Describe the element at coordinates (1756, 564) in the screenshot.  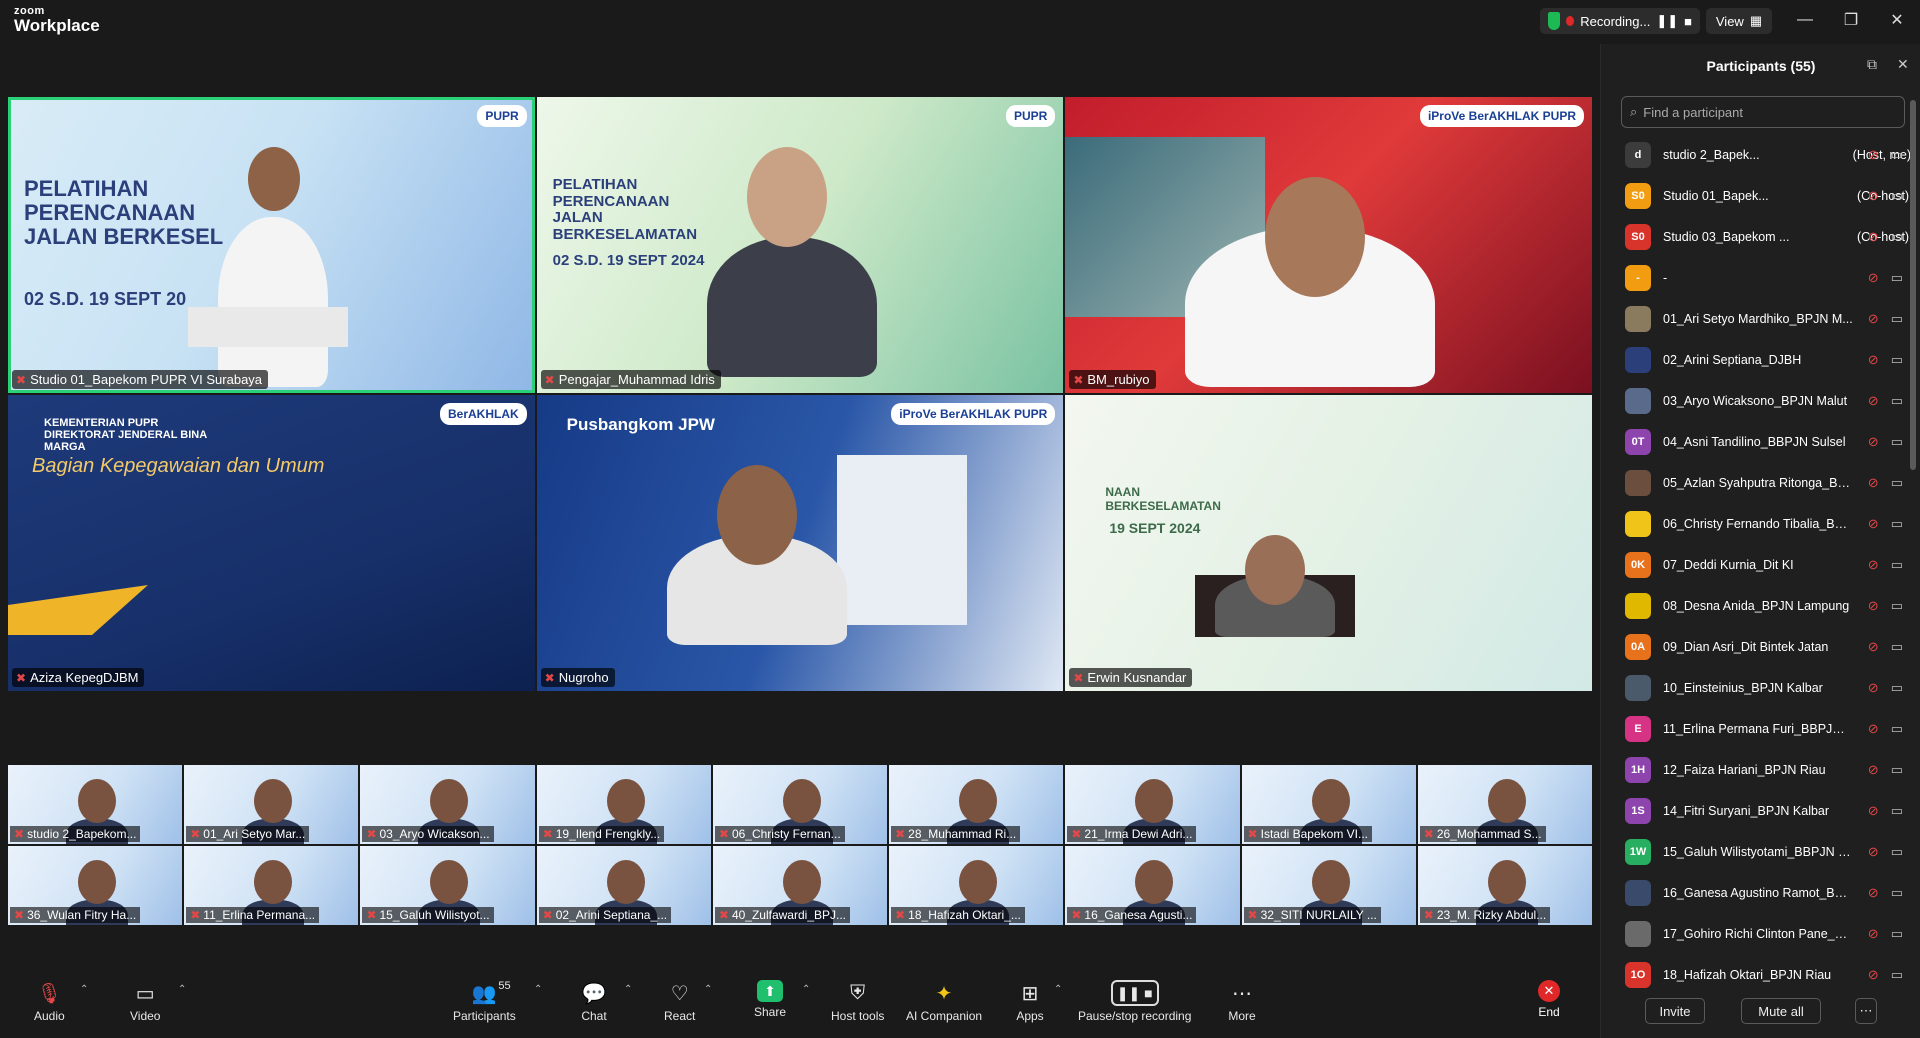
I see `participant-row: 0K 07_Deddi Kurnia_Dit KI ⊘ ▭` at that location.